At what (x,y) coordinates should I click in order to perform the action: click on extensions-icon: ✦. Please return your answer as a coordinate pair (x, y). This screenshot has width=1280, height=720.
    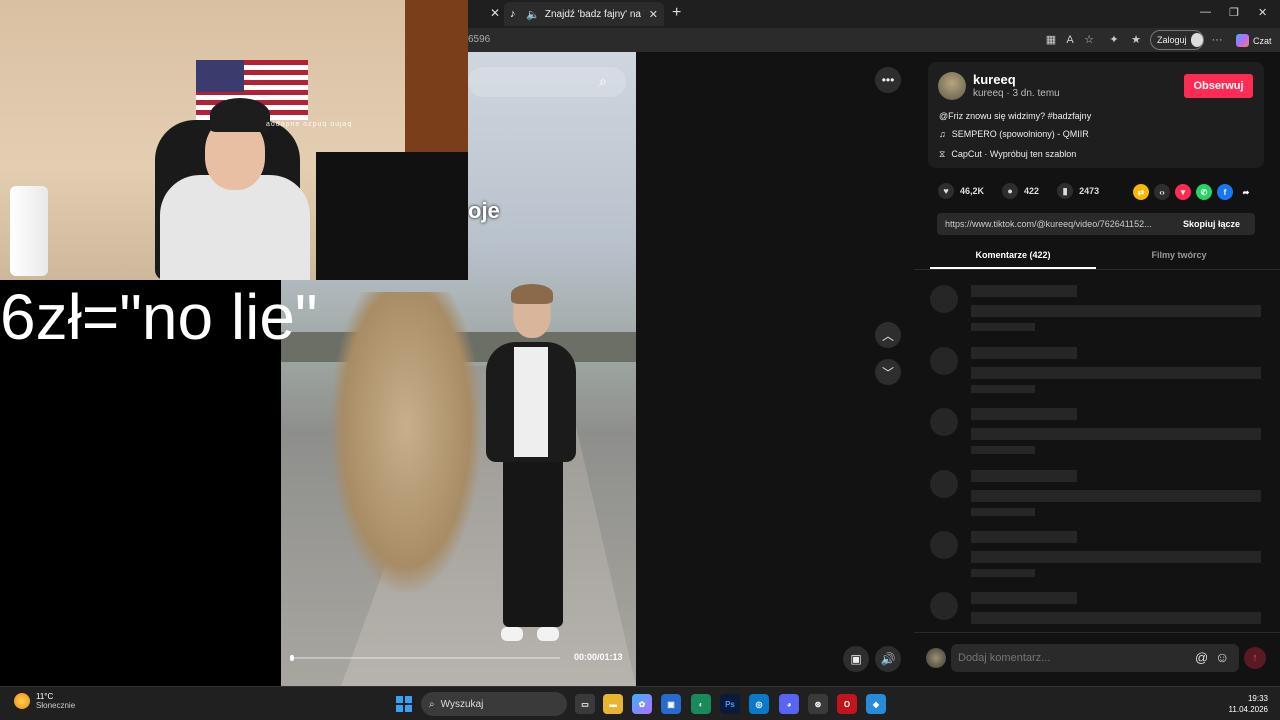
    Looking at the image, I should click on (1114, 40).